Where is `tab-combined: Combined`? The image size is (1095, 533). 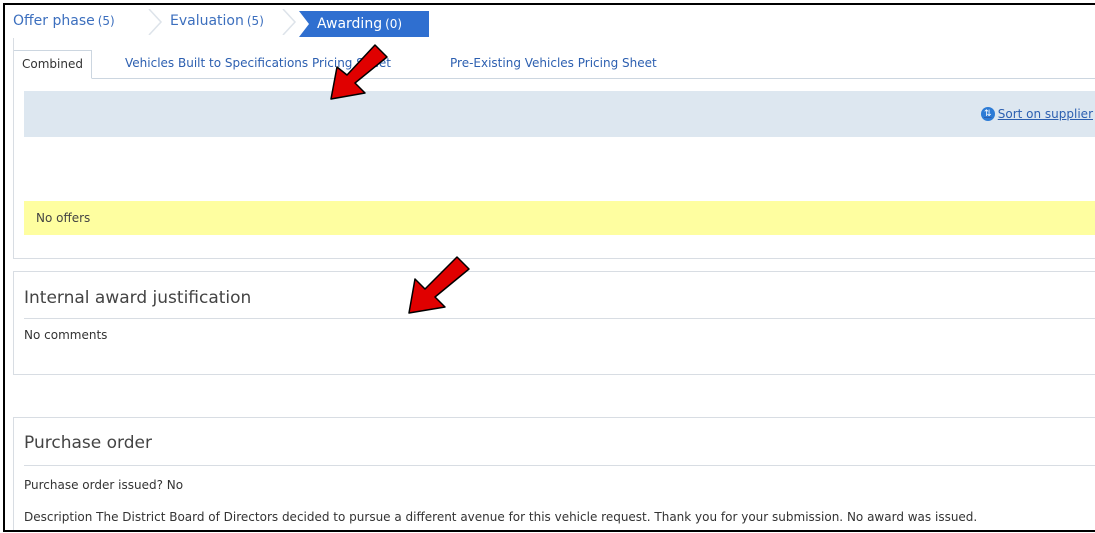
tab-combined: Combined is located at coordinates (52, 64).